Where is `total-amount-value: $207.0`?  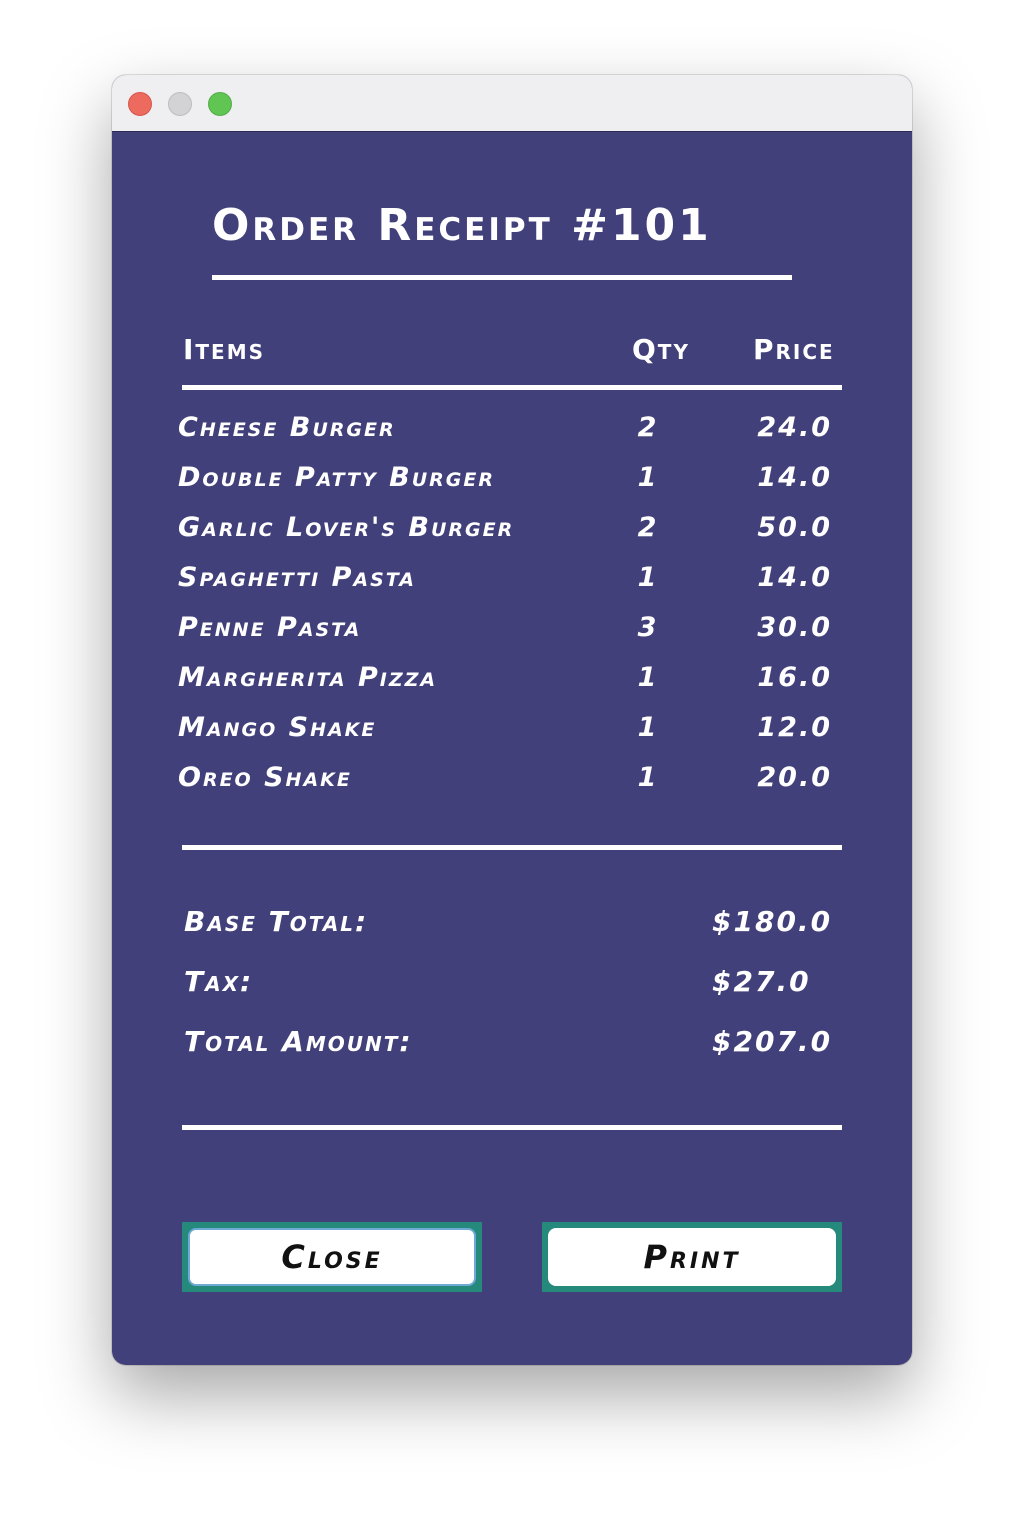 total-amount-value: $207.0 is located at coordinates (772, 1041).